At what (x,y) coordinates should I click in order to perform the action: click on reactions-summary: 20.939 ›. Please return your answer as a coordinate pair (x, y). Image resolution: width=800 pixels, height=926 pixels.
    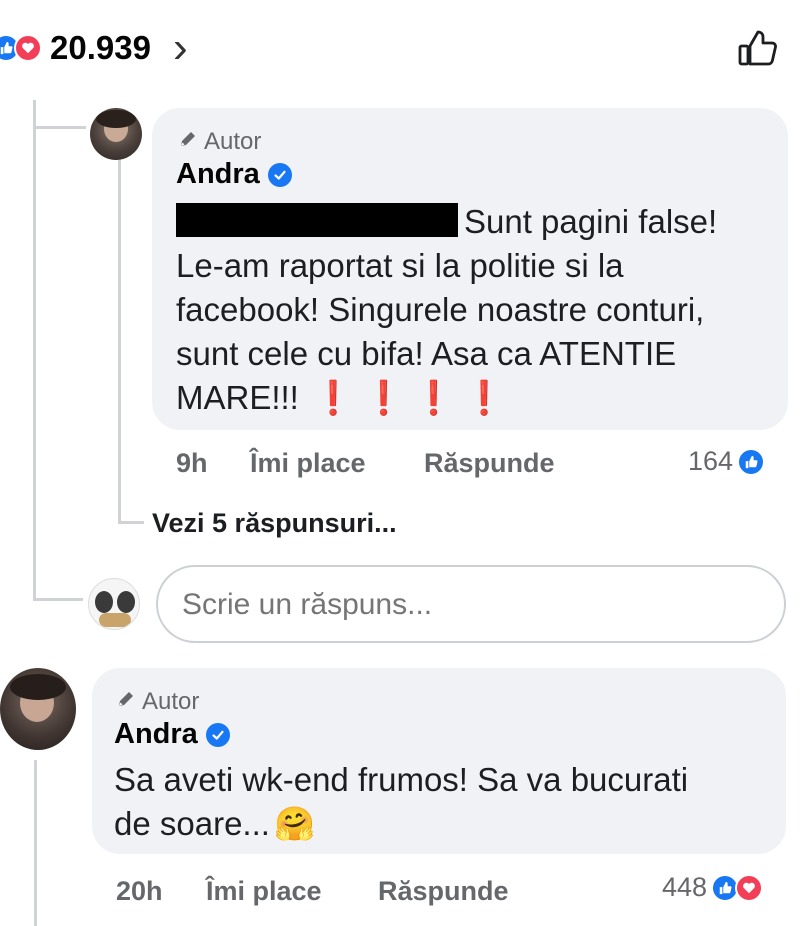
    Looking at the image, I should click on (94, 48).